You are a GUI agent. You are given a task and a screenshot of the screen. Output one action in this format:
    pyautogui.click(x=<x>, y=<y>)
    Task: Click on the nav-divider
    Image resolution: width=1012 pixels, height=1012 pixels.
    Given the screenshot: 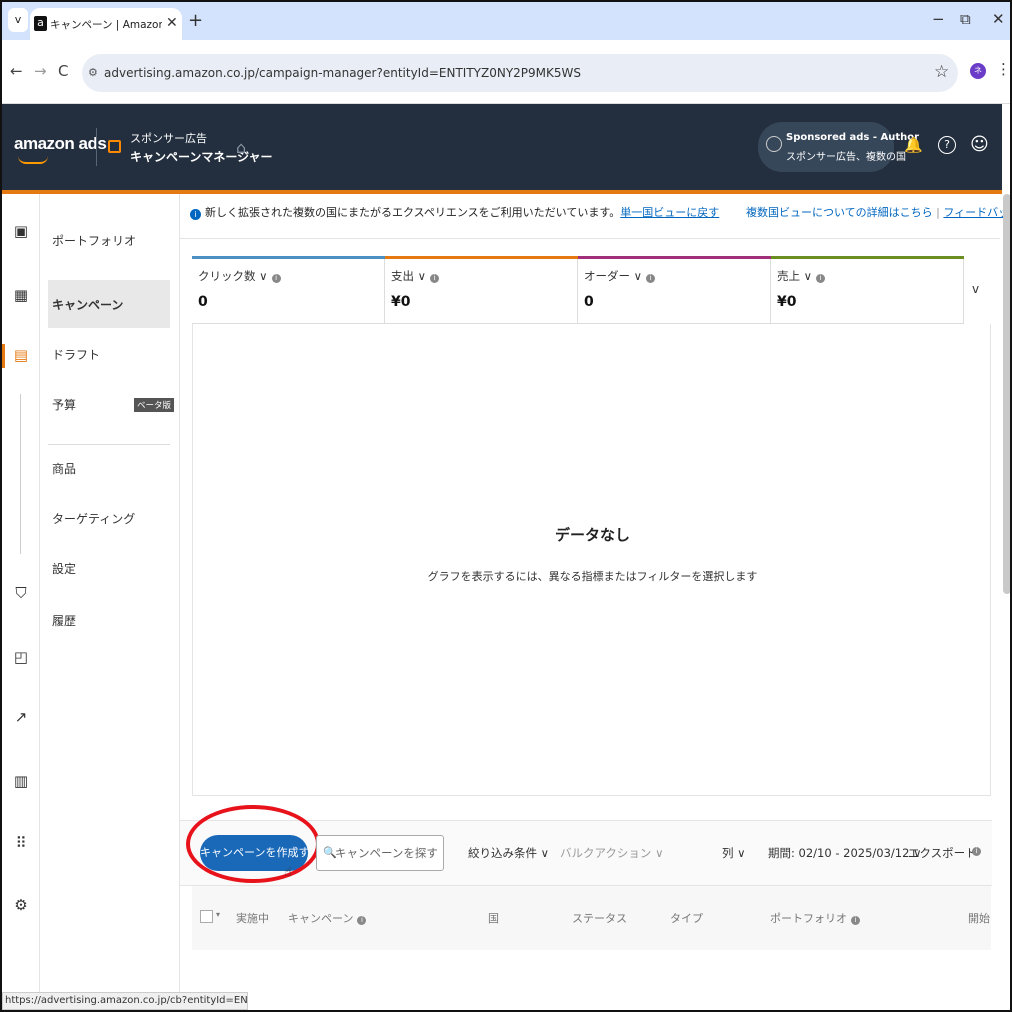 What is the action you would take?
    pyautogui.click(x=109, y=444)
    